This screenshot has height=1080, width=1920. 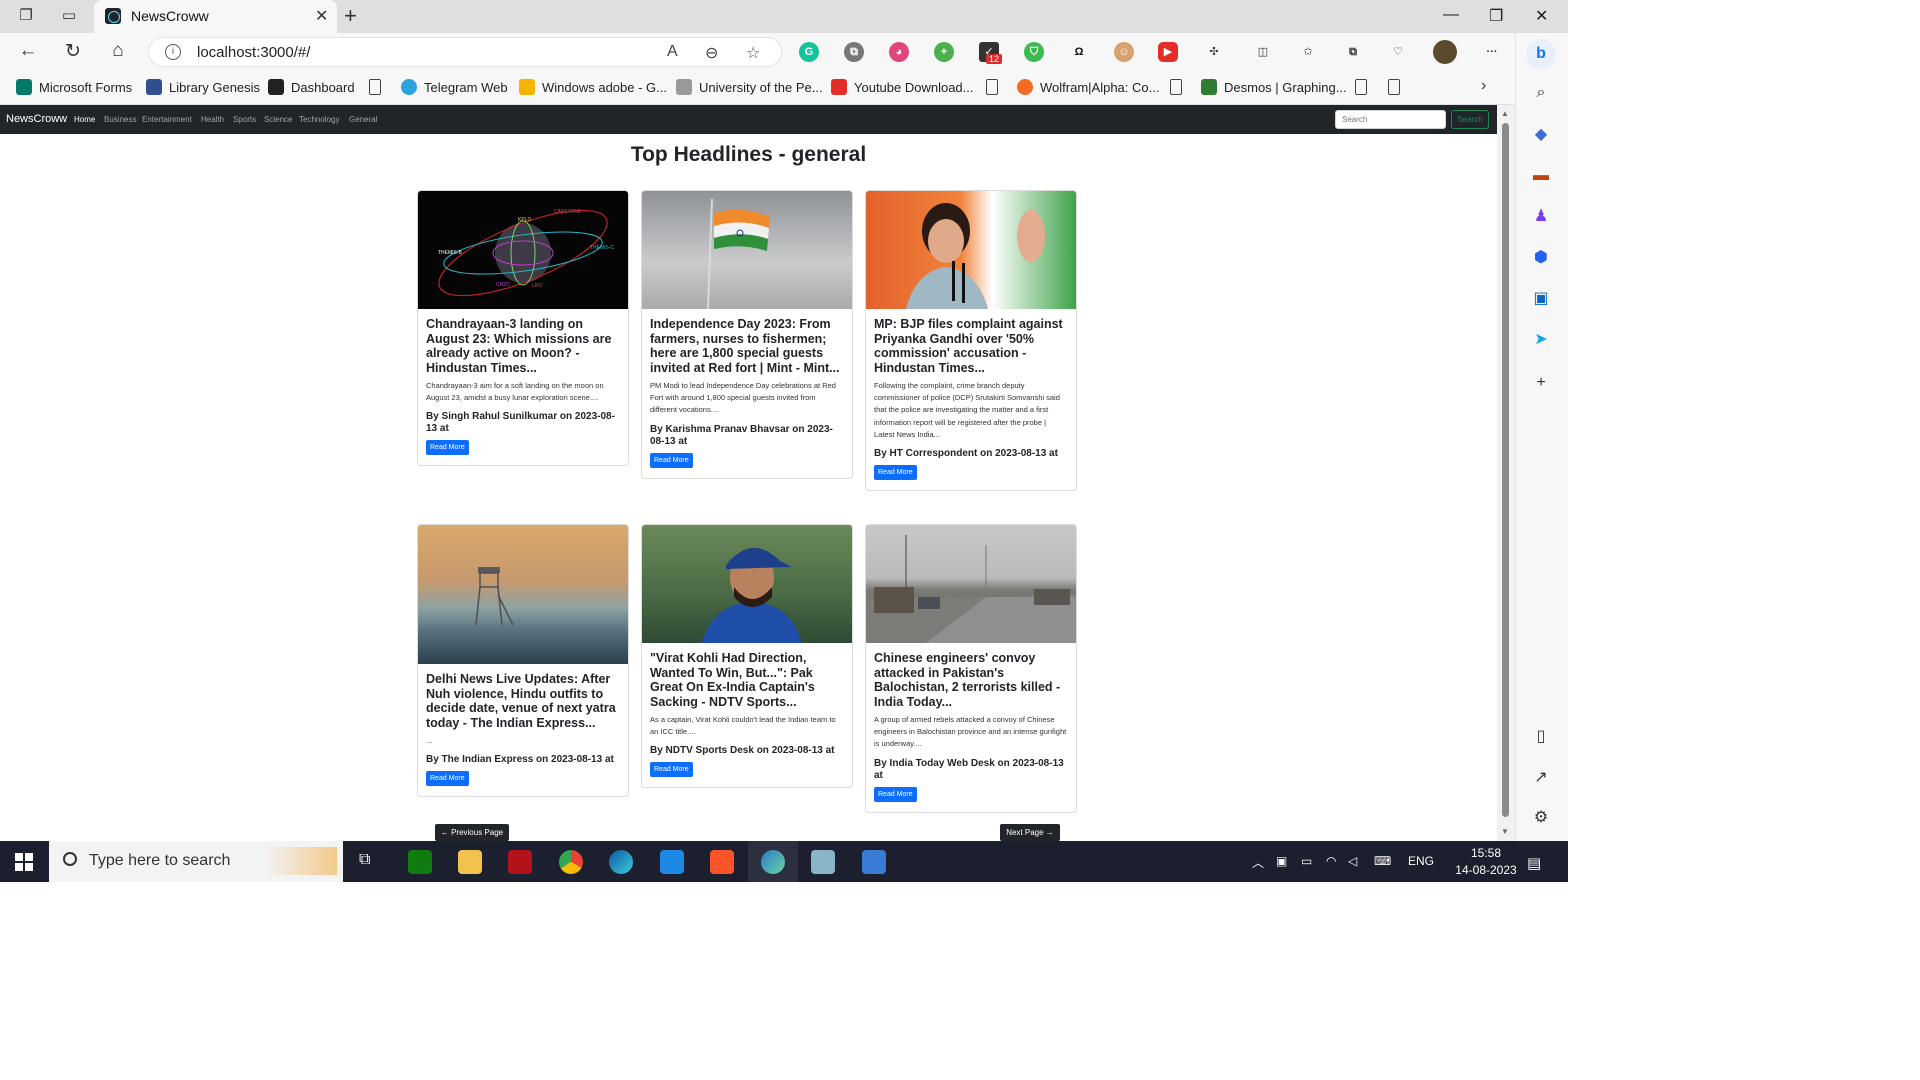 What do you see at coordinates (823, 862) in the screenshot?
I see `notepad-icon` at bounding box center [823, 862].